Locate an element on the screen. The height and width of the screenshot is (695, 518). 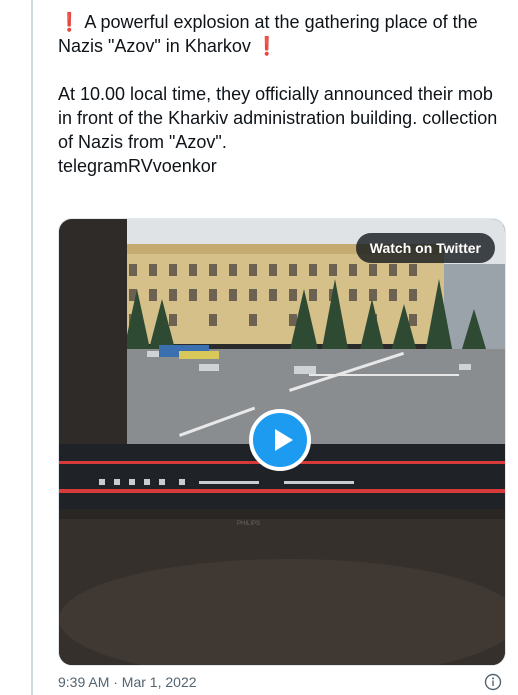
tweet-source: telegramRVvoenkor is located at coordinates (137, 166).